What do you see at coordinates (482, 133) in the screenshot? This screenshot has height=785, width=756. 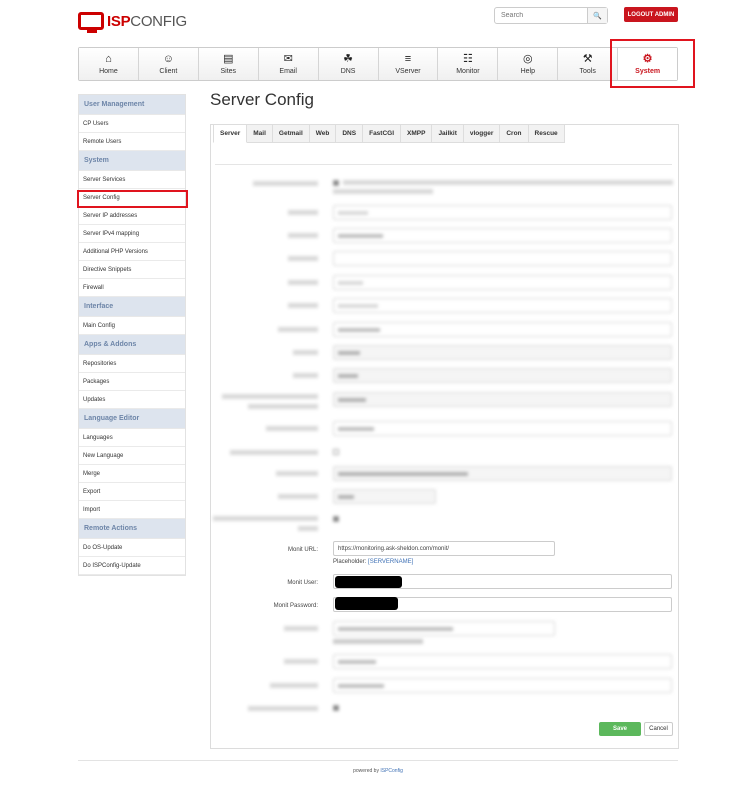 I see `tab-vlogger: vlogger` at bounding box center [482, 133].